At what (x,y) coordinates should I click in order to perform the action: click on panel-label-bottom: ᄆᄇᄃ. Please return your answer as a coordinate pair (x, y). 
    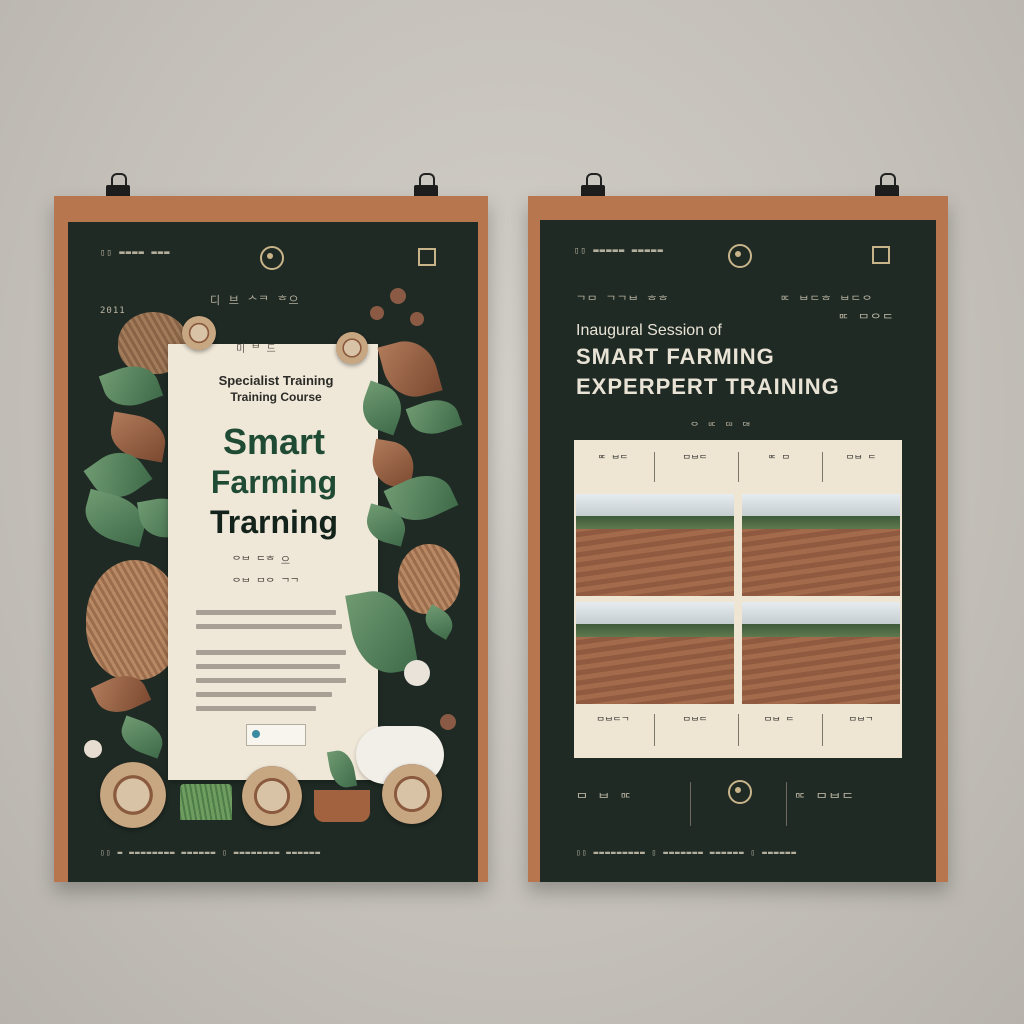
    Looking at the image, I should click on (695, 722).